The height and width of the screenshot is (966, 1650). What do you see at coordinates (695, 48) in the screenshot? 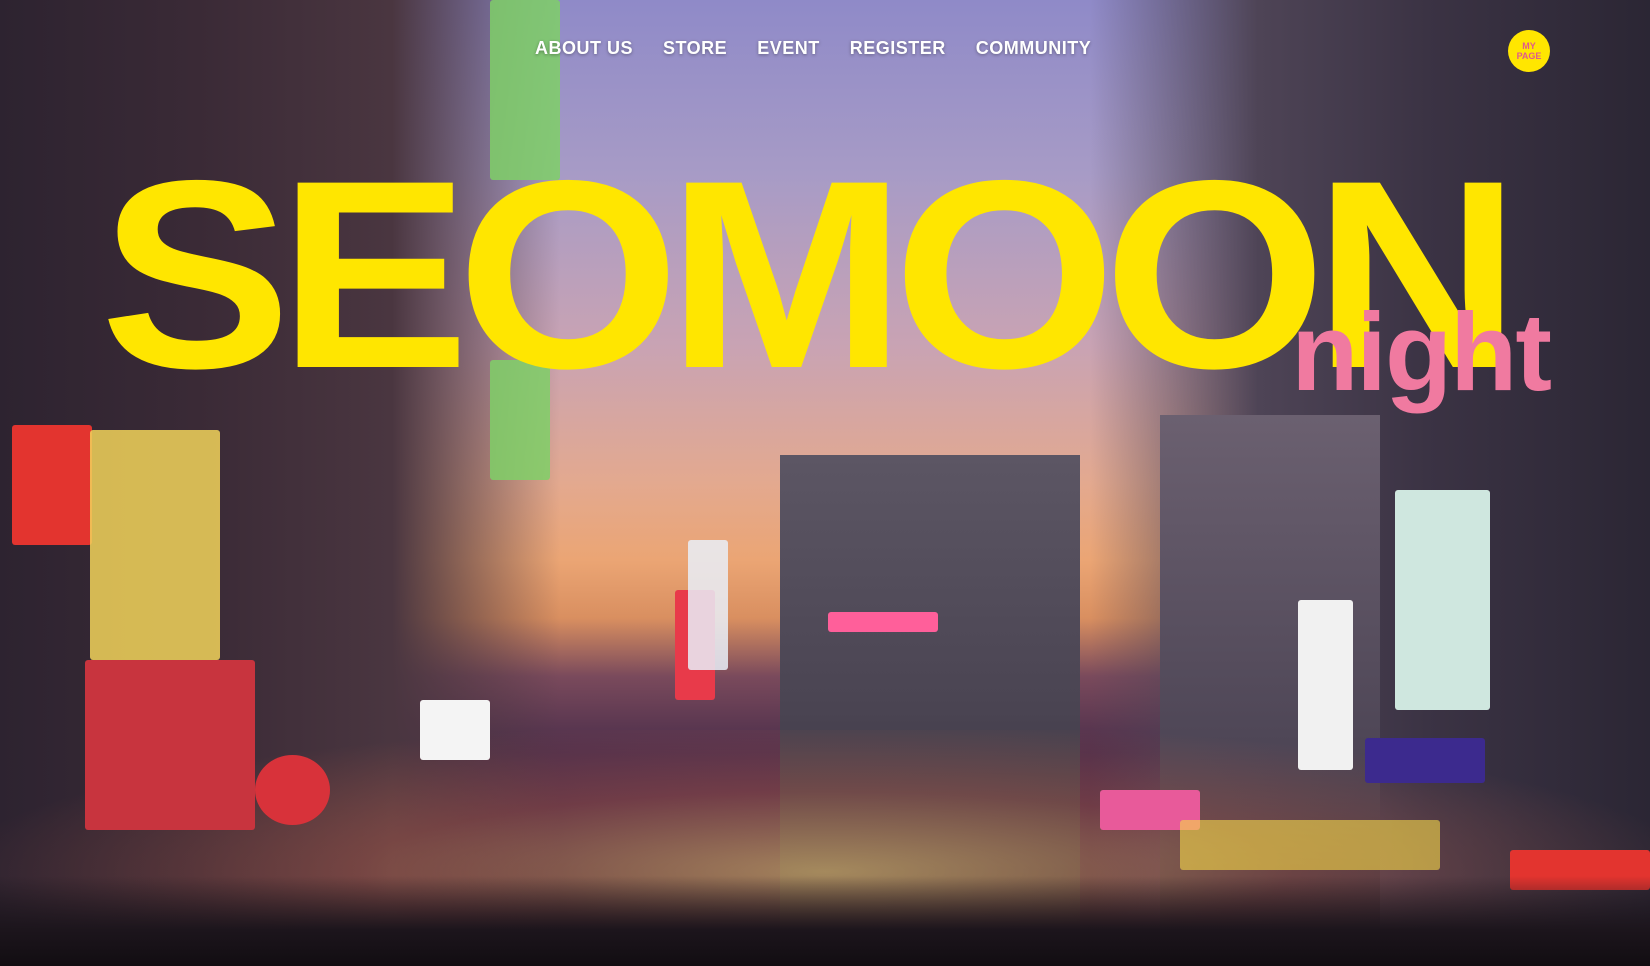
I see `nav-store: STORE` at bounding box center [695, 48].